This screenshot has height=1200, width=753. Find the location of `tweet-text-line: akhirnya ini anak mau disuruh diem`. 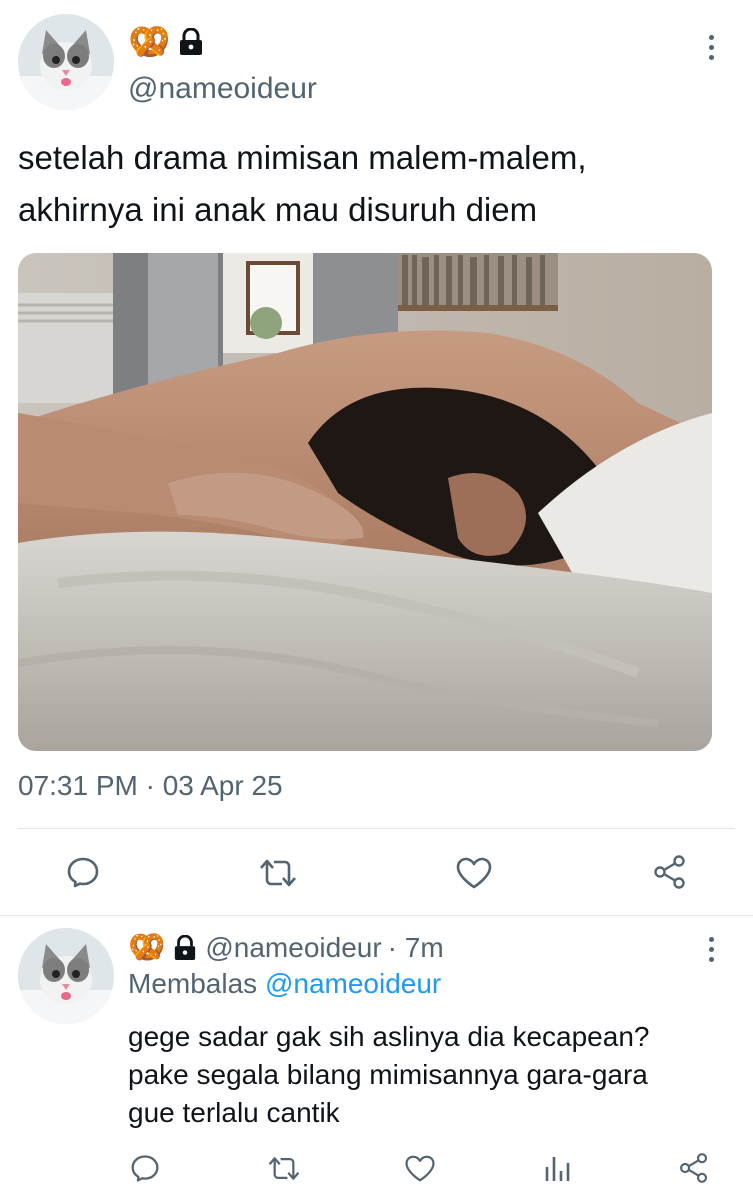

tweet-text-line: akhirnya ini anak mau disuruh diem is located at coordinates (278, 209).